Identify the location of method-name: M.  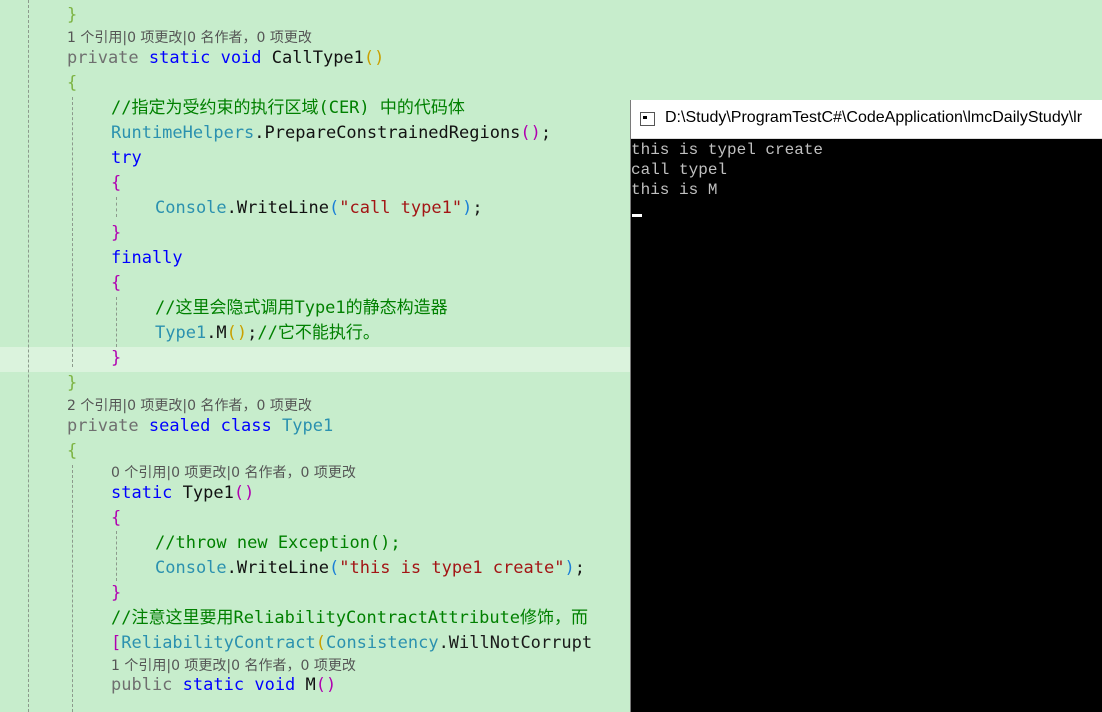
(311, 685).